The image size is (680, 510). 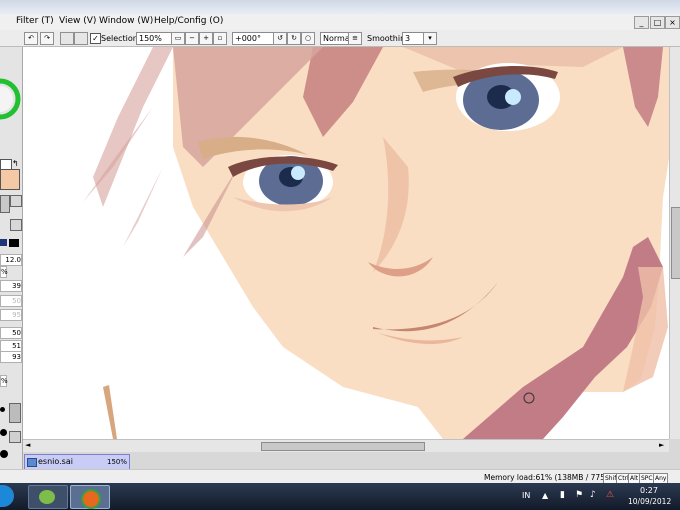 I want to click on redo-icon: ↷, so click(x=47, y=38).